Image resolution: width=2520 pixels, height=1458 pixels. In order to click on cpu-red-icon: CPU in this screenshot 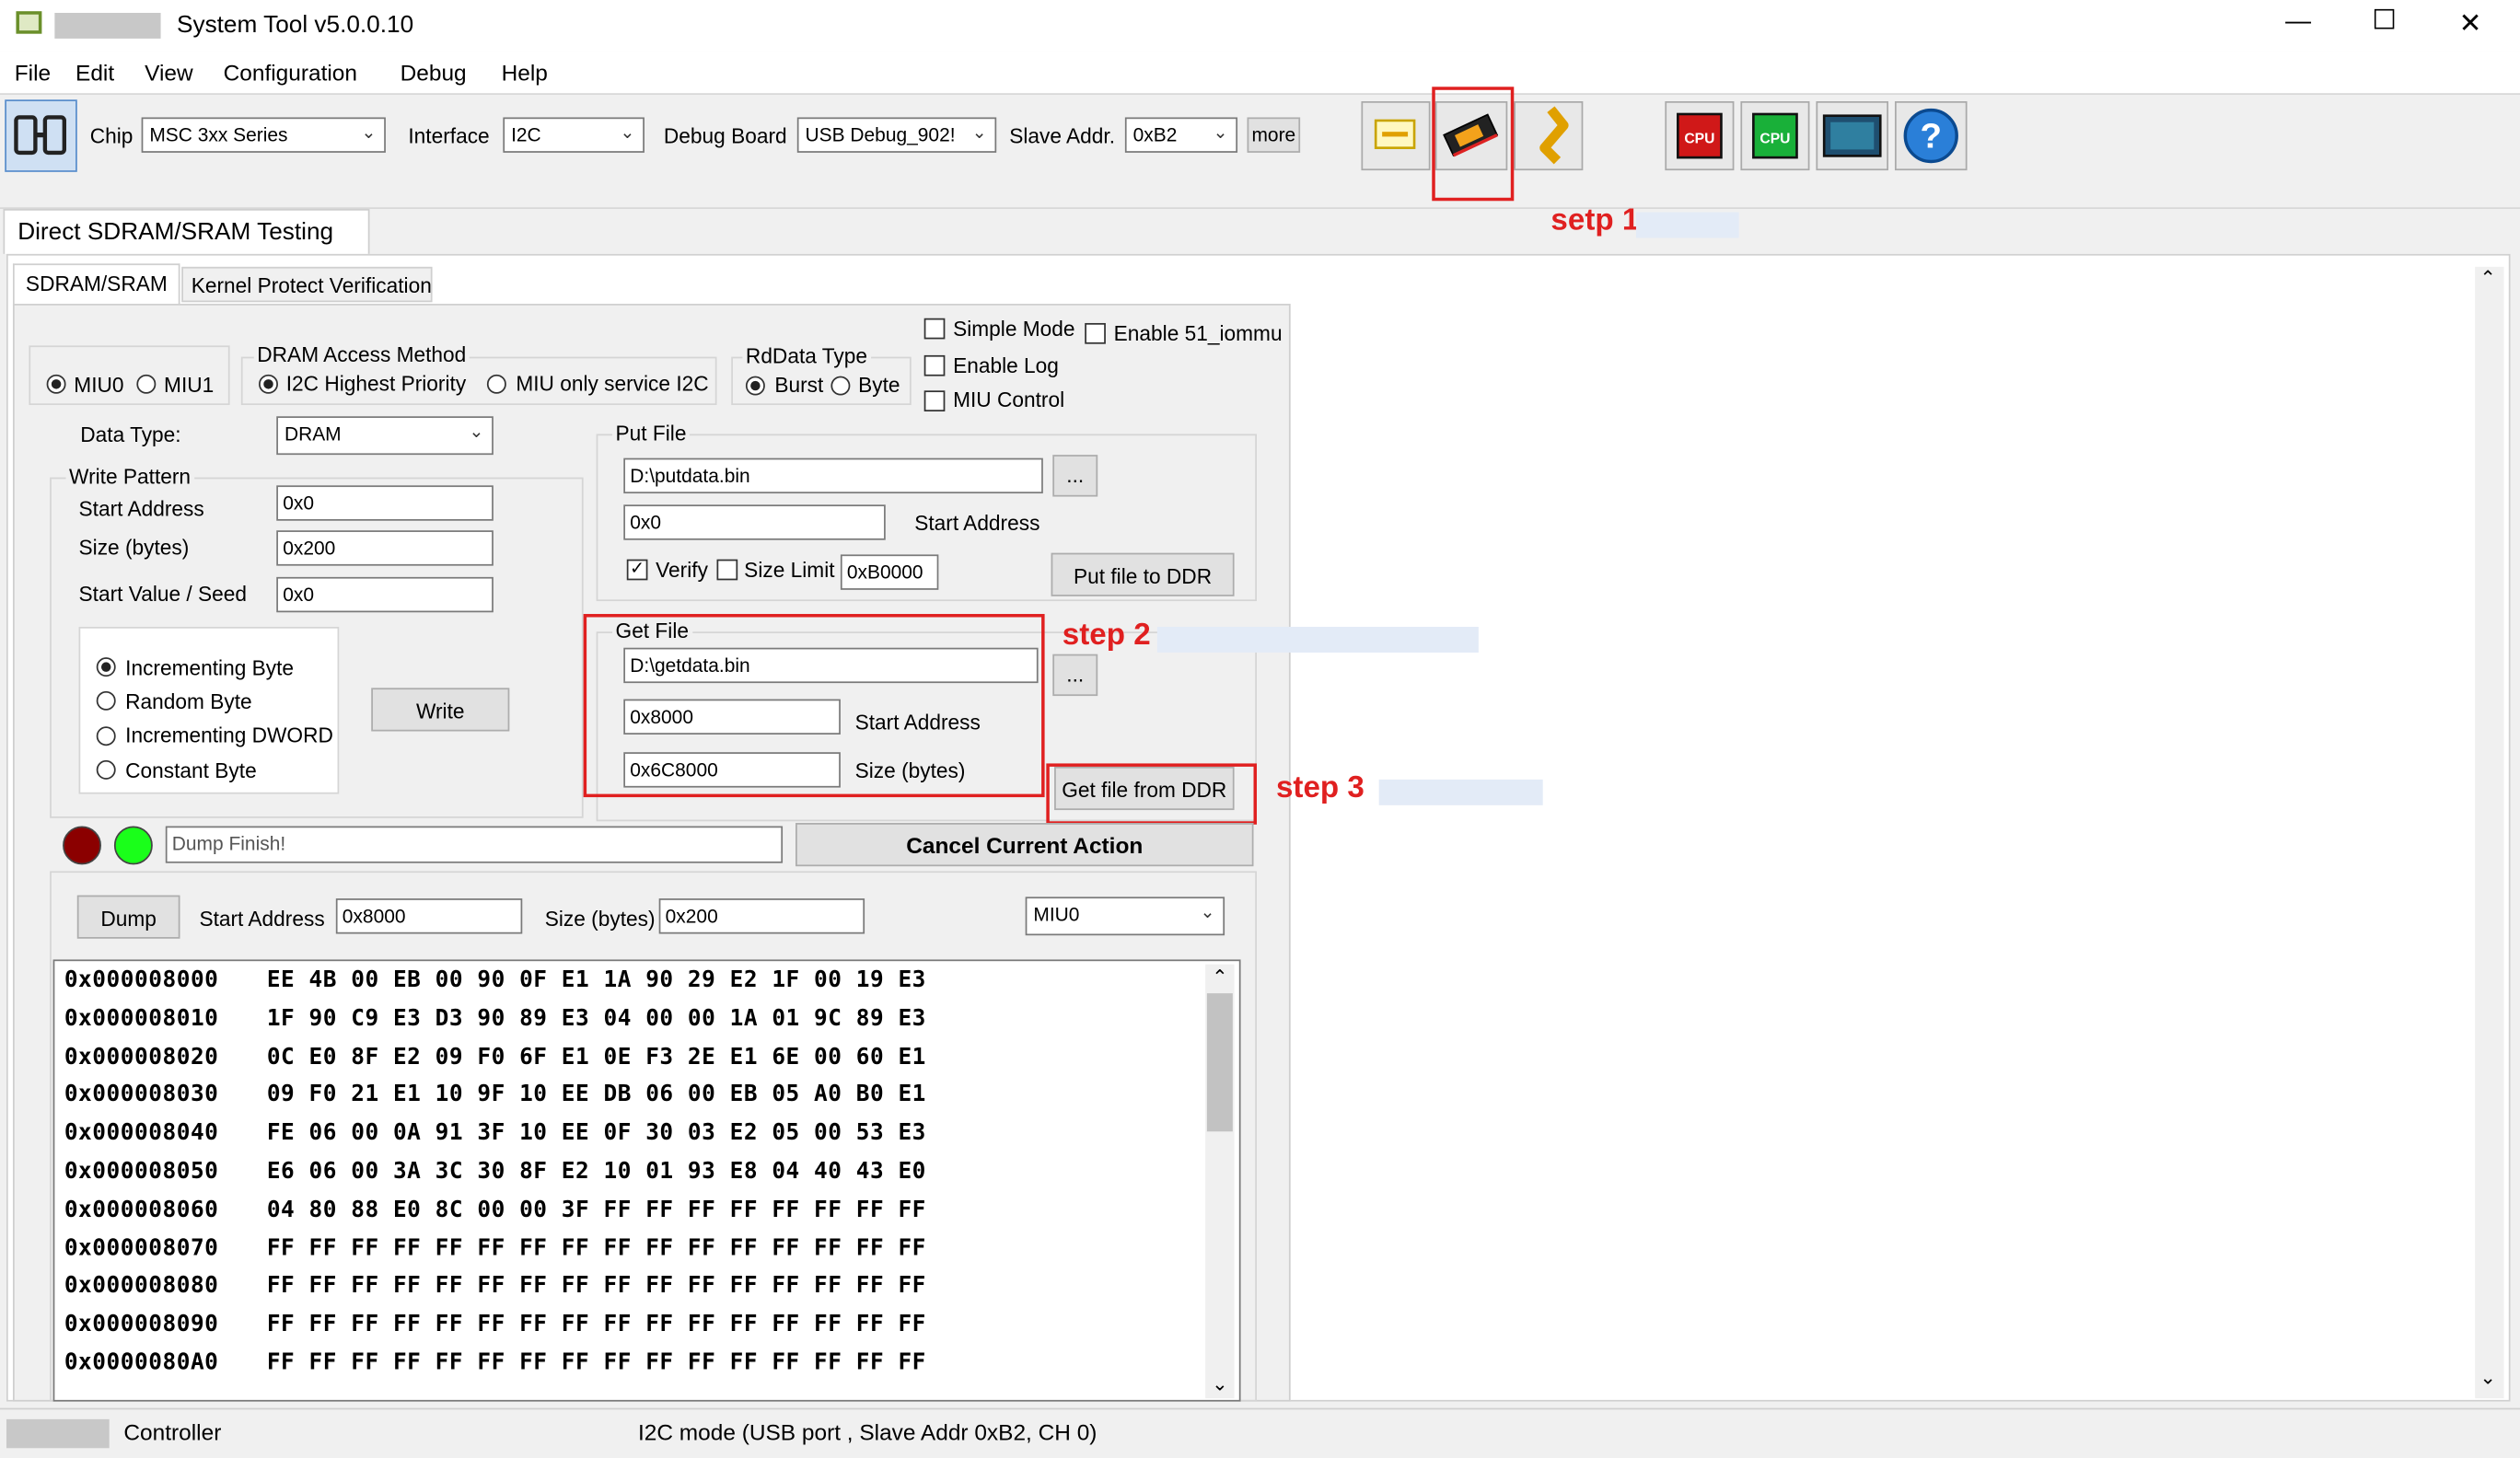, I will do `click(1700, 136)`.